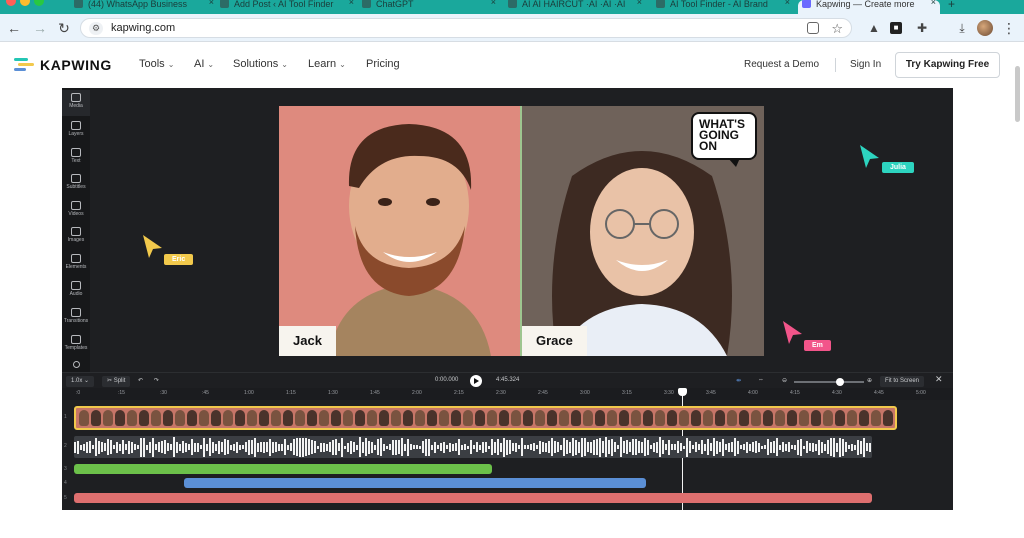  I want to click on browser-tab-kapwing: Kapwing — Create more ×, so click(869, 7).